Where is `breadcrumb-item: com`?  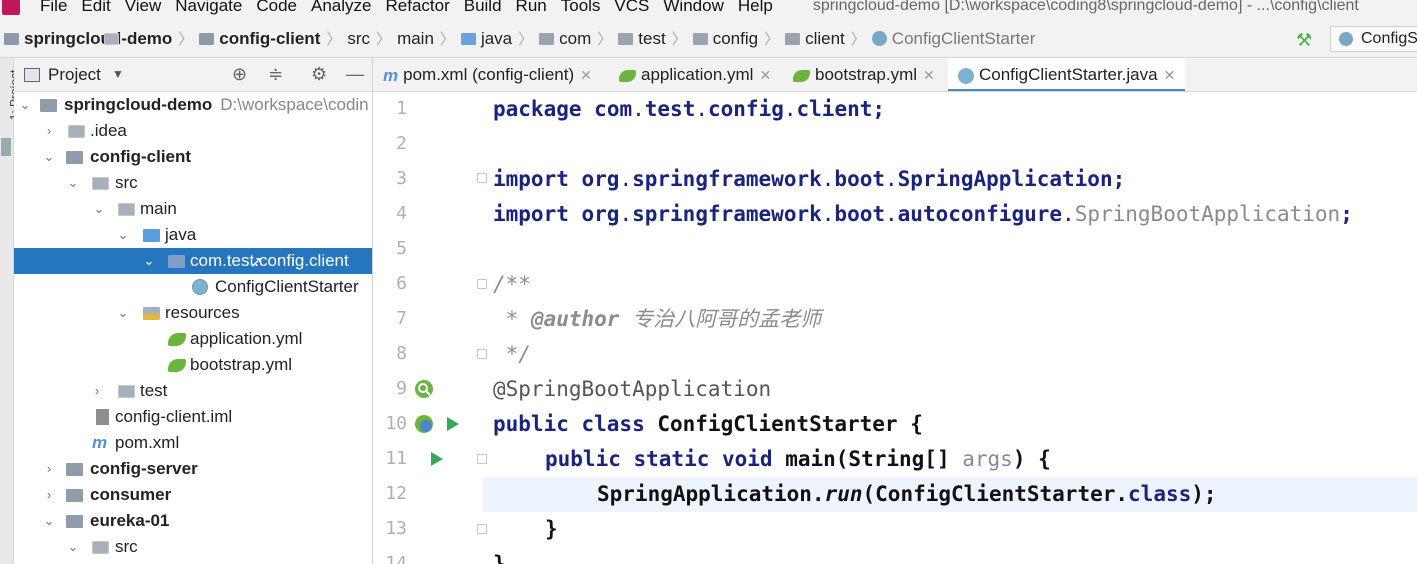
breadcrumb-item: com is located at coordinates (575, 39).